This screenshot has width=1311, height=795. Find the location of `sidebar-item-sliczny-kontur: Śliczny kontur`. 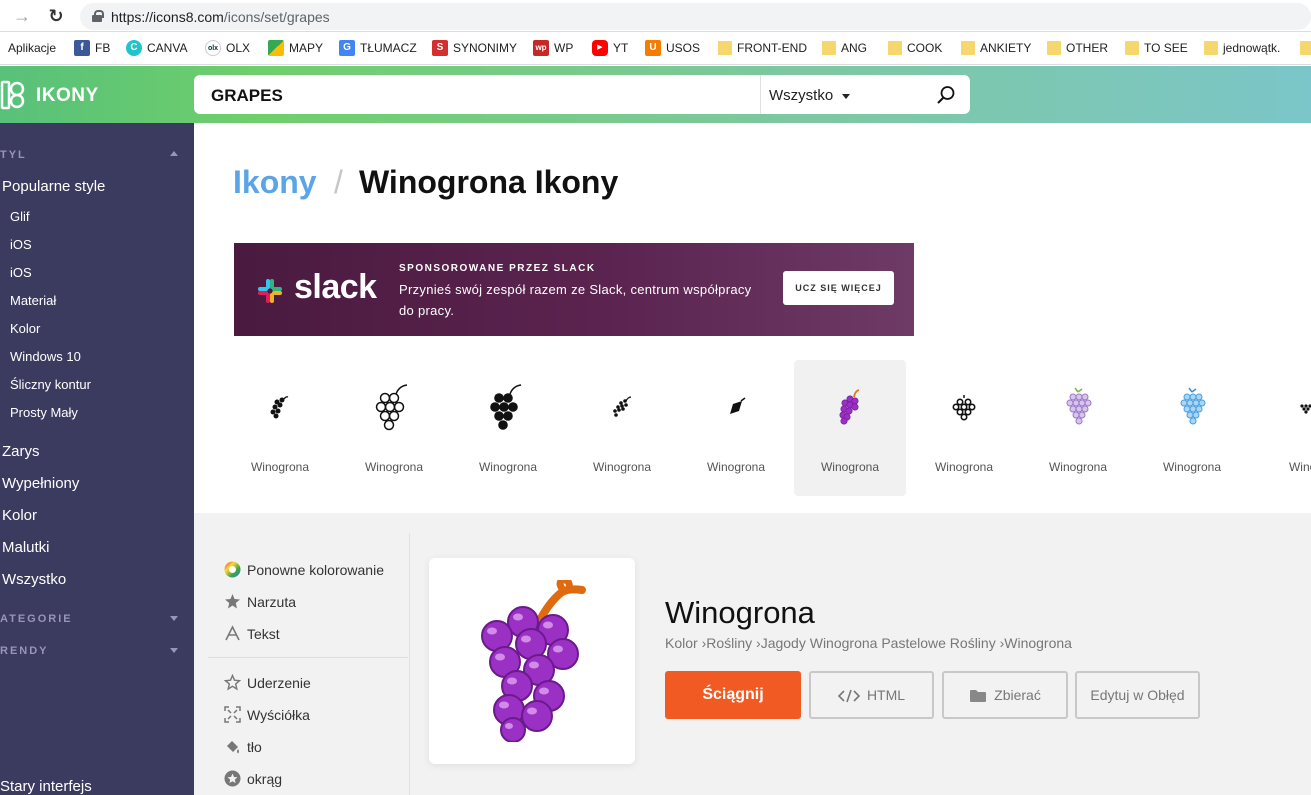

sidebar-item-sliczny-kontur: Śliczny kontur is located at coordinates (50, 384).